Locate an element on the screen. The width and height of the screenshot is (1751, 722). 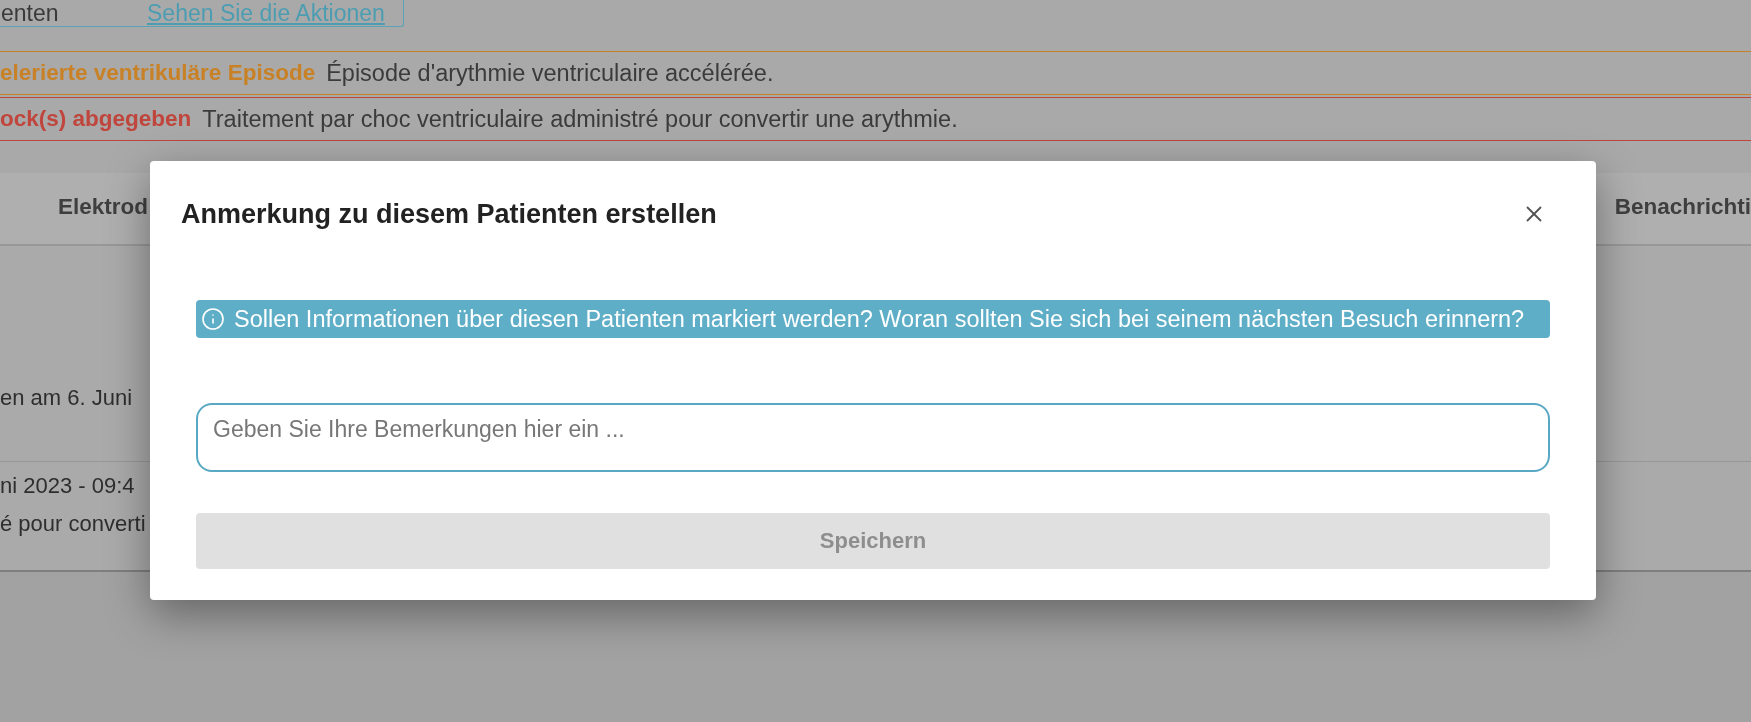
alert-description: Traitement par choc ventriculaire administré pour convertir une arythmie. is located at coordinates (580, 119).